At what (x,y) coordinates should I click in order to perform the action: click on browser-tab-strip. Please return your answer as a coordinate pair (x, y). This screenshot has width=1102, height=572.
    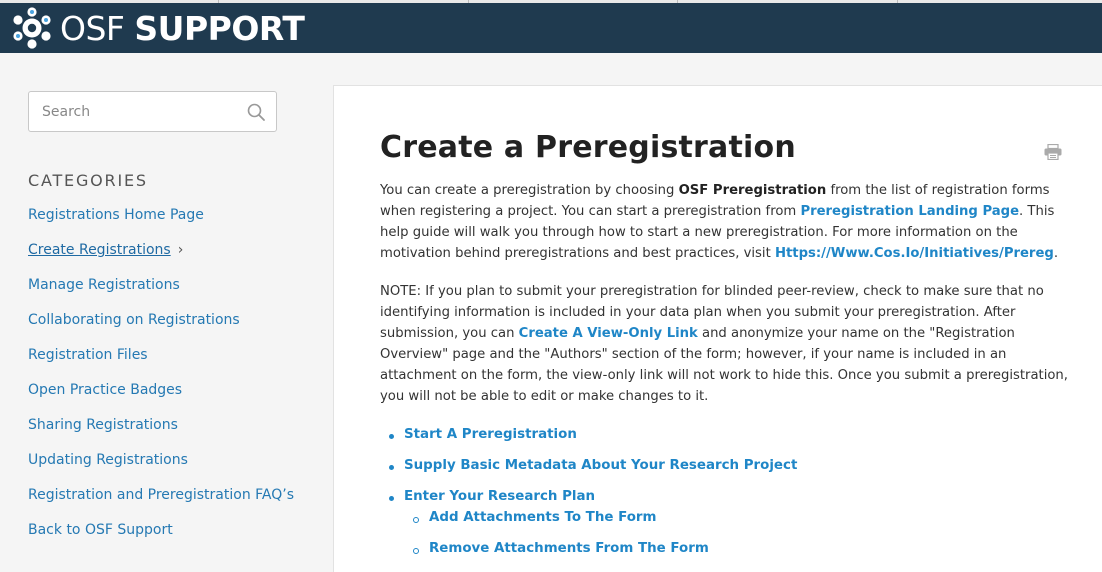
    Looking at the image, I should click on (551, 1).